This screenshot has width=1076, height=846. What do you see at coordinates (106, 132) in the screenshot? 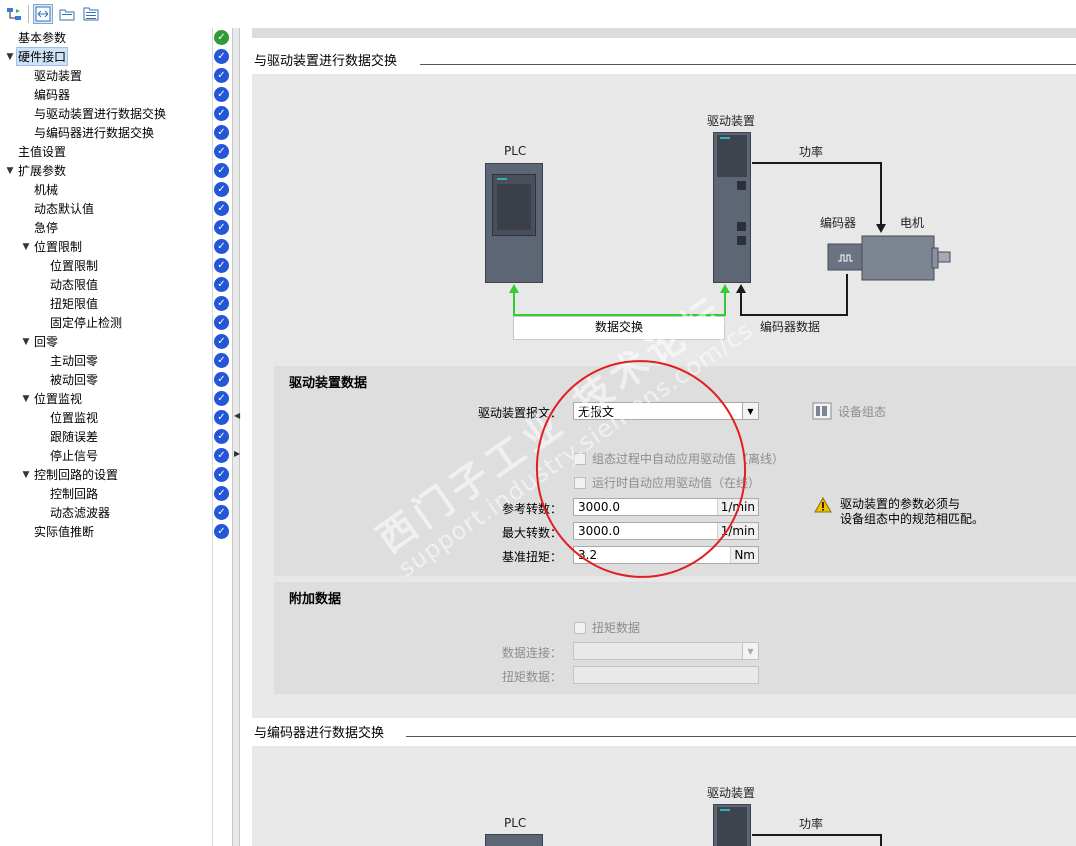
I see `nav-item: 与编码器进行数据交换` at bounding box center [106, 132].